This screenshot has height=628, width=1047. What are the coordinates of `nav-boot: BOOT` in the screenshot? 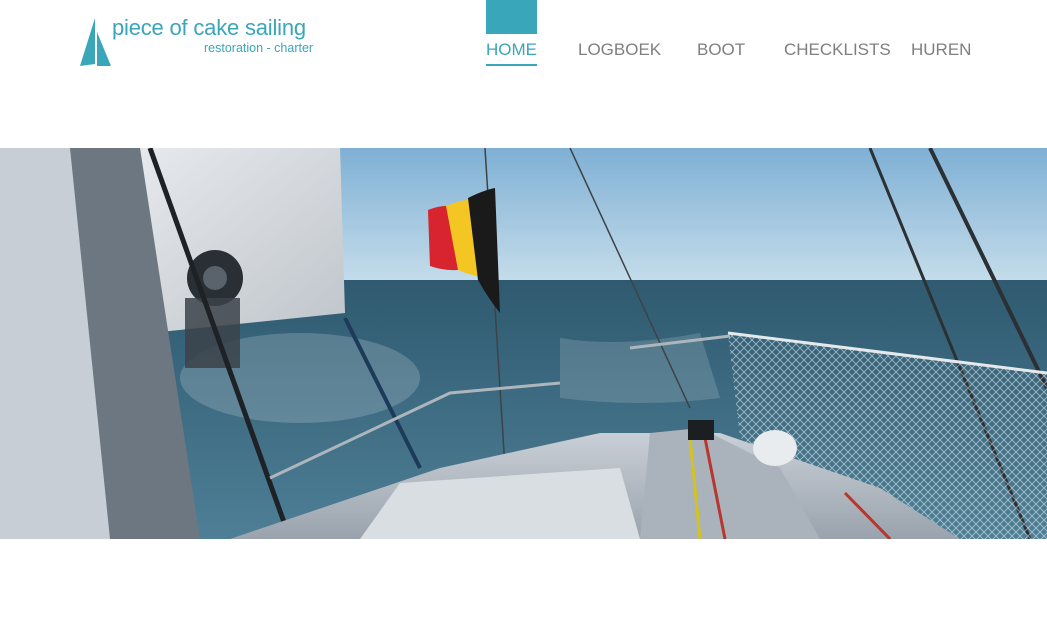 It's located at (721, 50).